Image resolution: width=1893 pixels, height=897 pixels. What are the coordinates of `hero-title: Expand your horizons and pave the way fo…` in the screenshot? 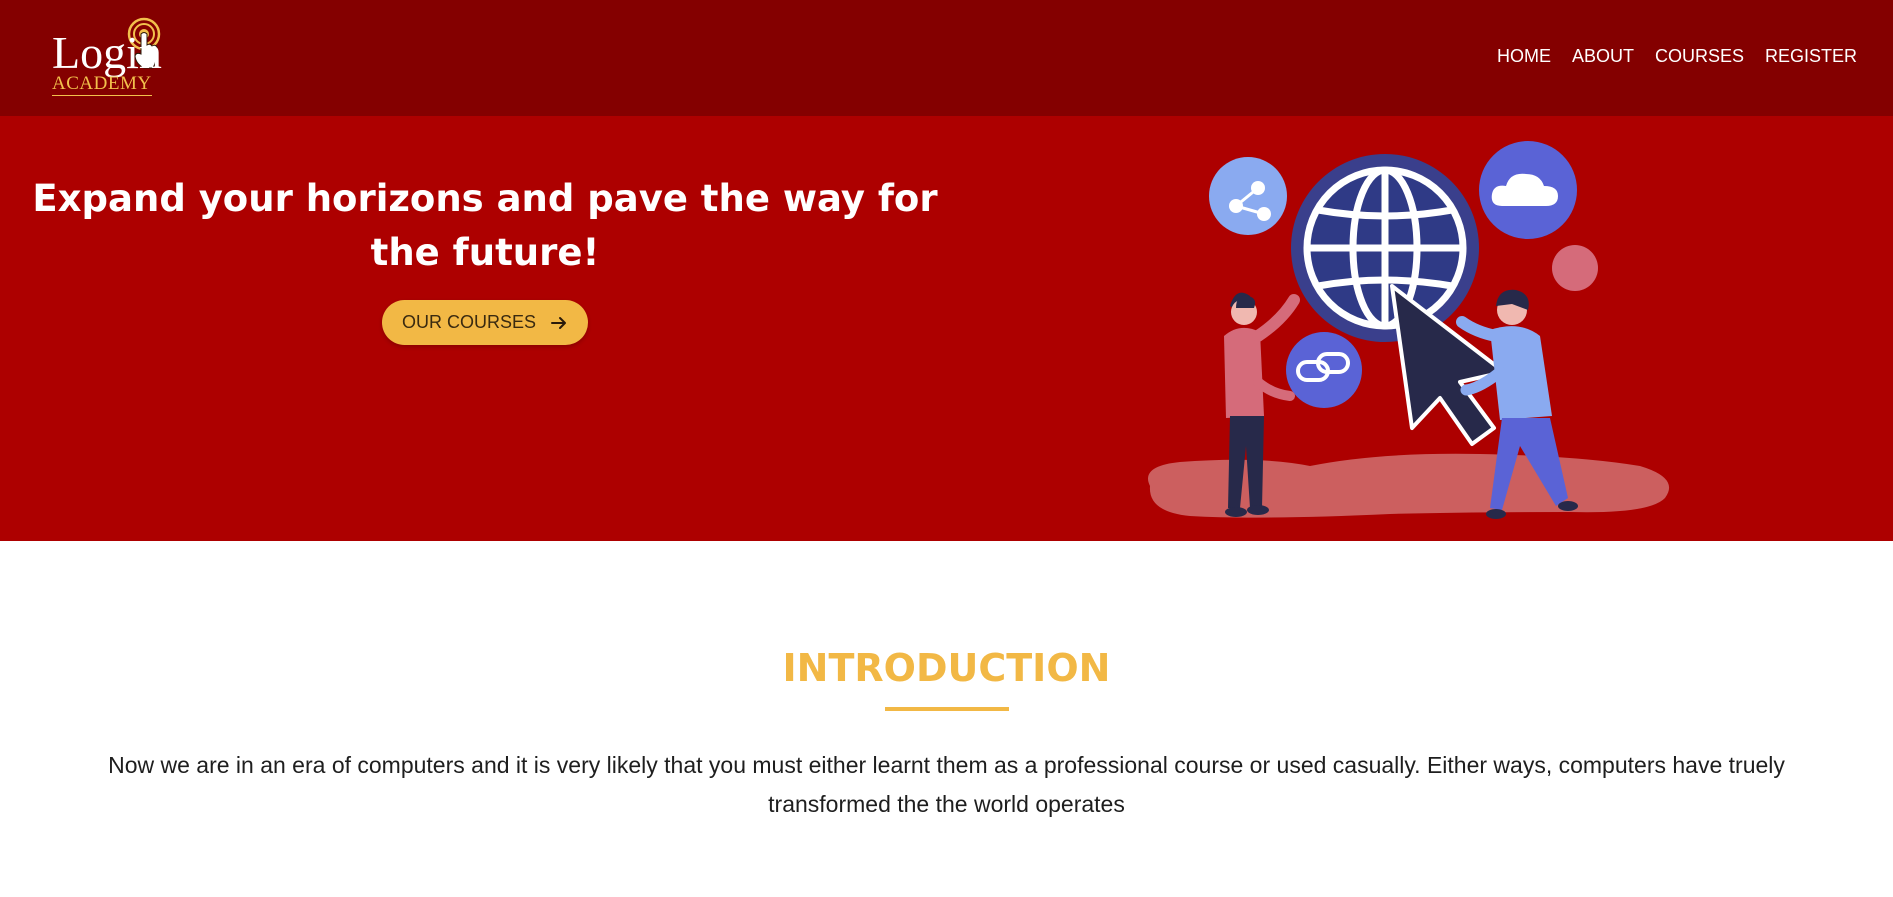 It's located at (485, 225).